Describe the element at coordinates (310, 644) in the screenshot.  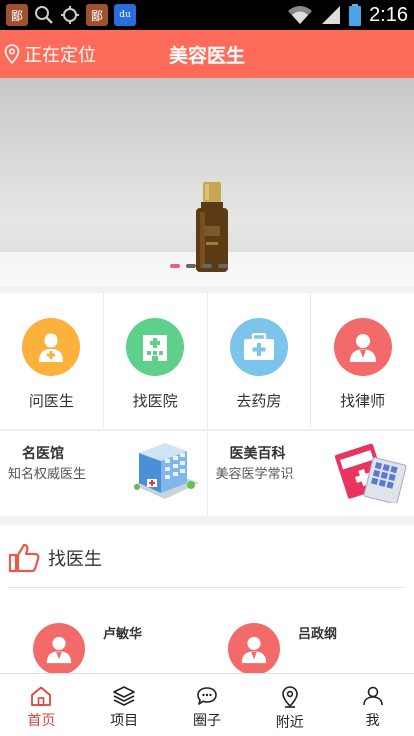
I see `doctor-card: 吕政纲` at that location.